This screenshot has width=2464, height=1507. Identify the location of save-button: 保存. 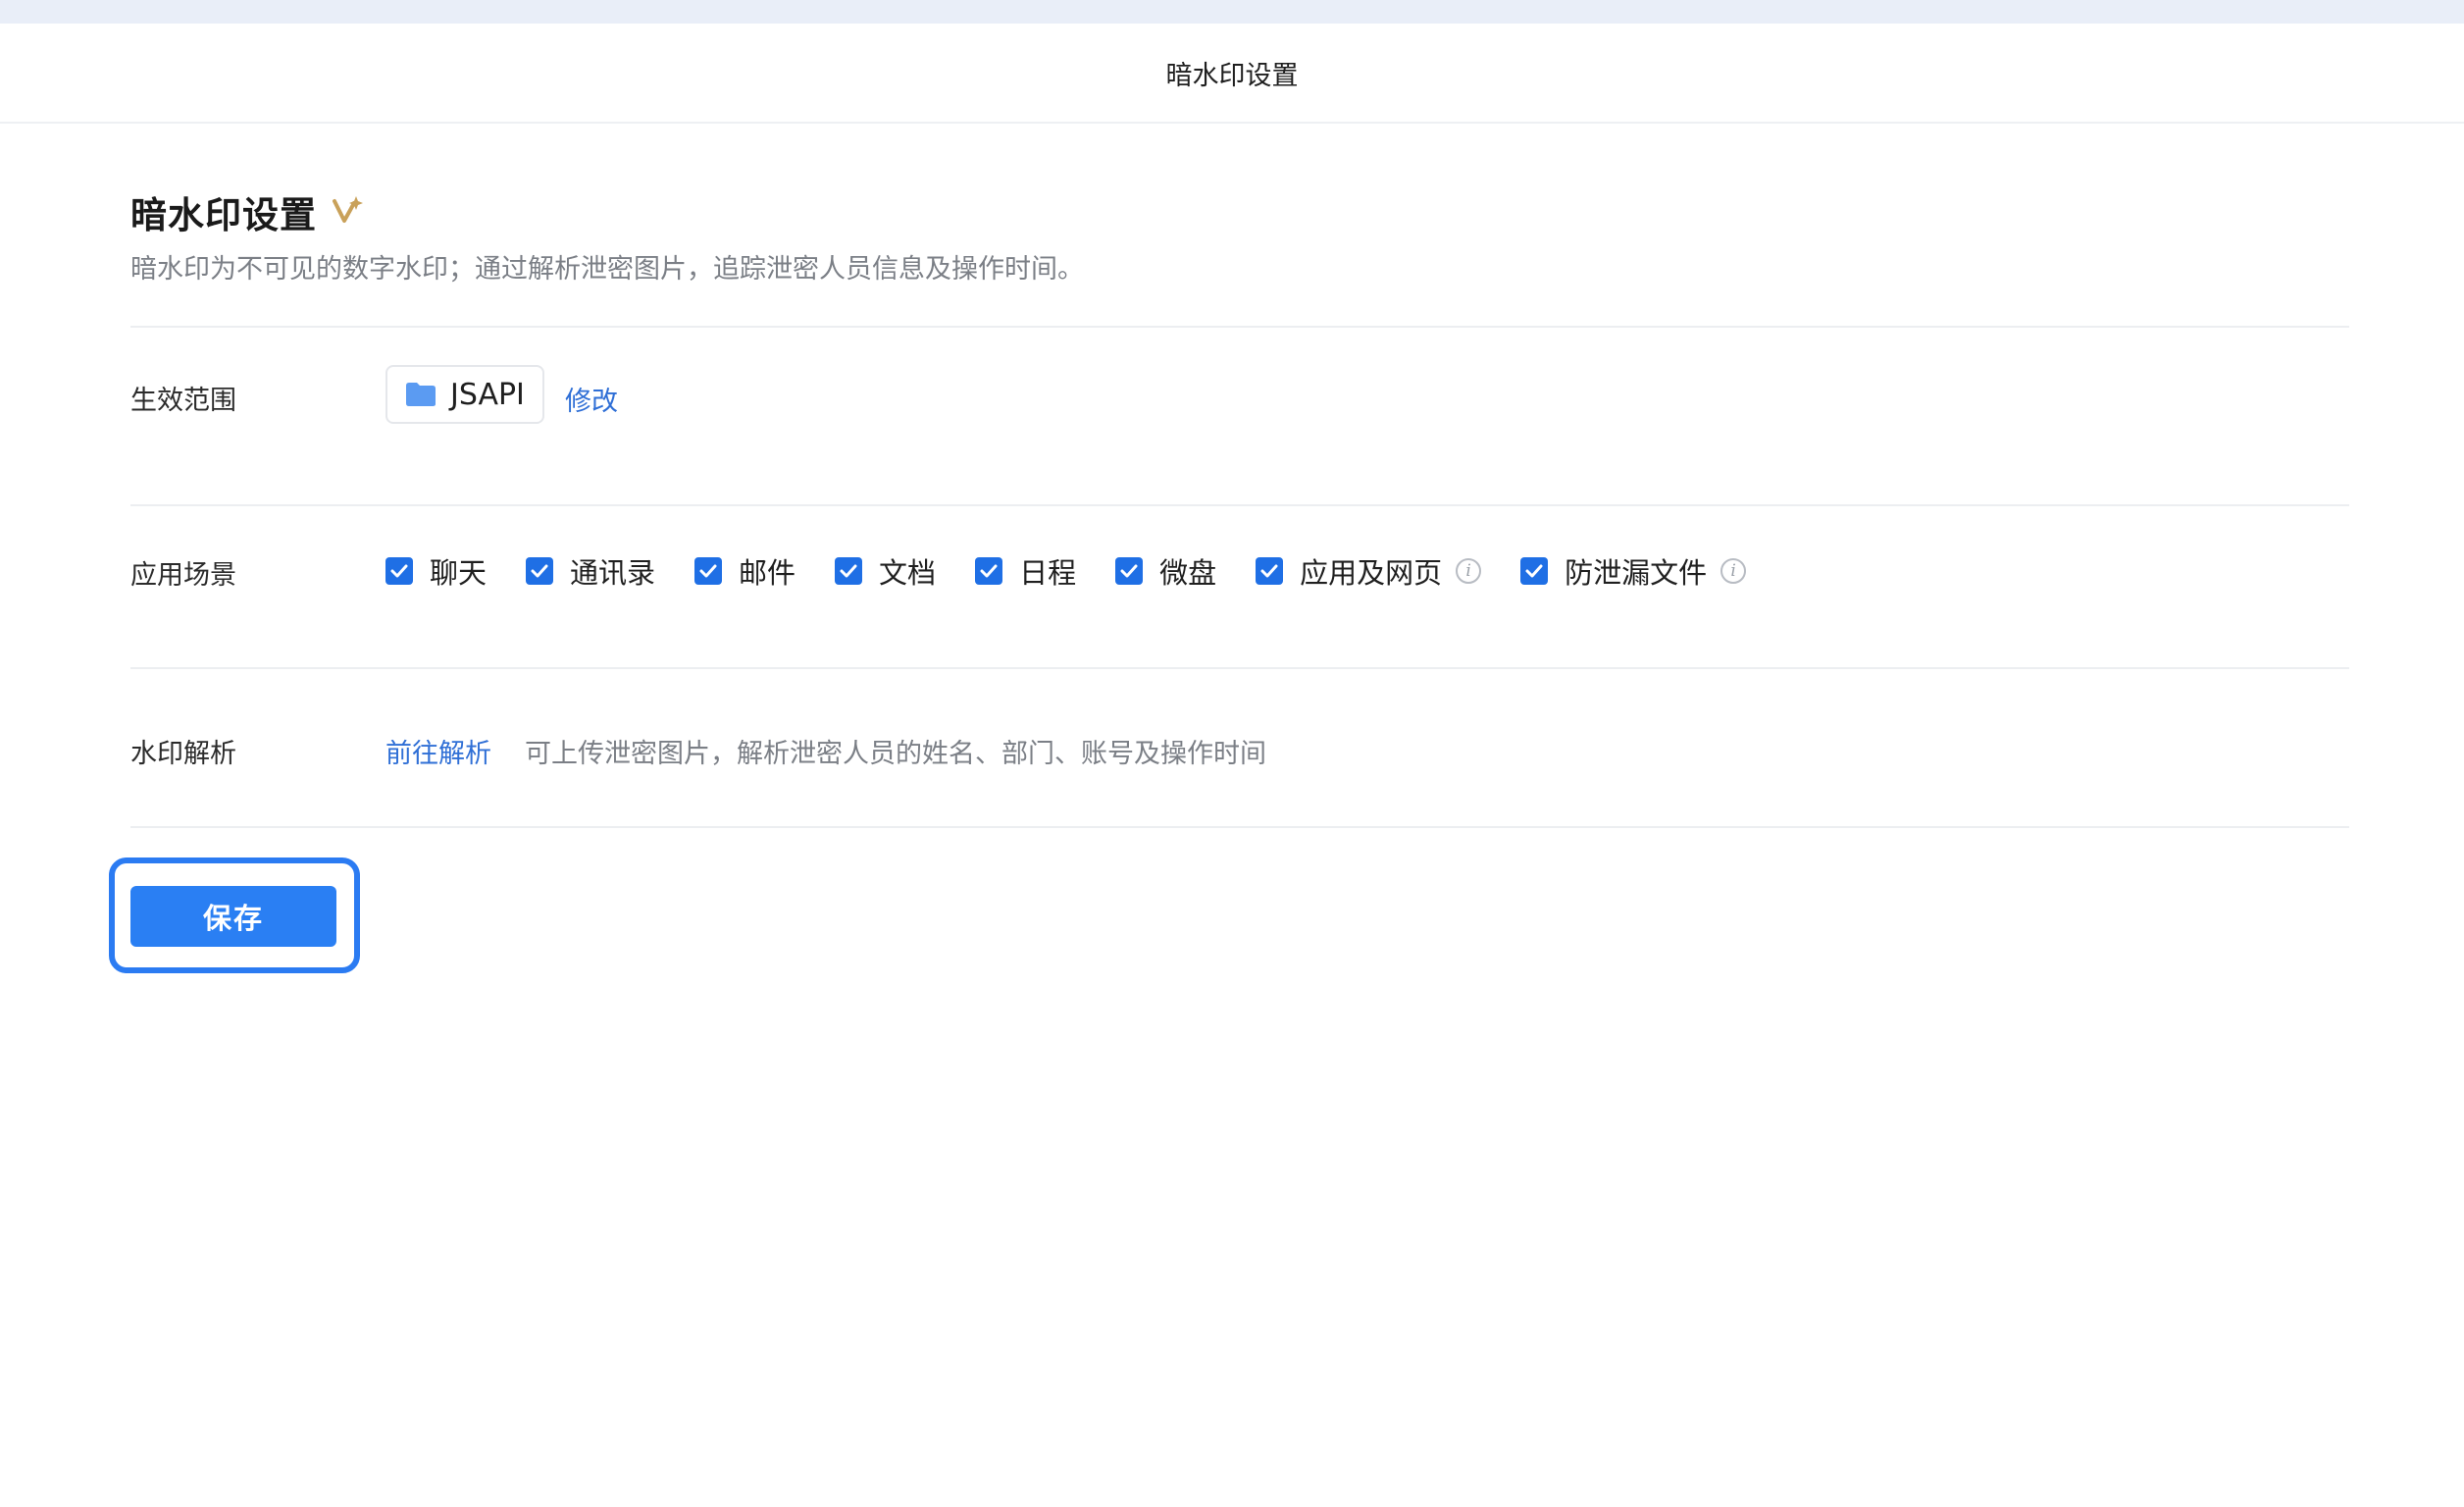
(233, 917).